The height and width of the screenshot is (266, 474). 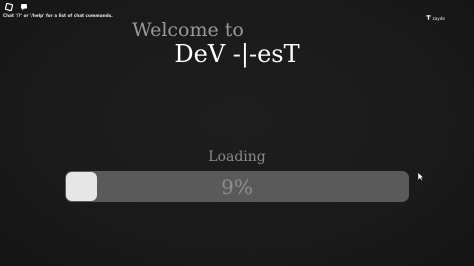 I want to click on loading-progress-bar: 9%, so click(x=237, y=186).